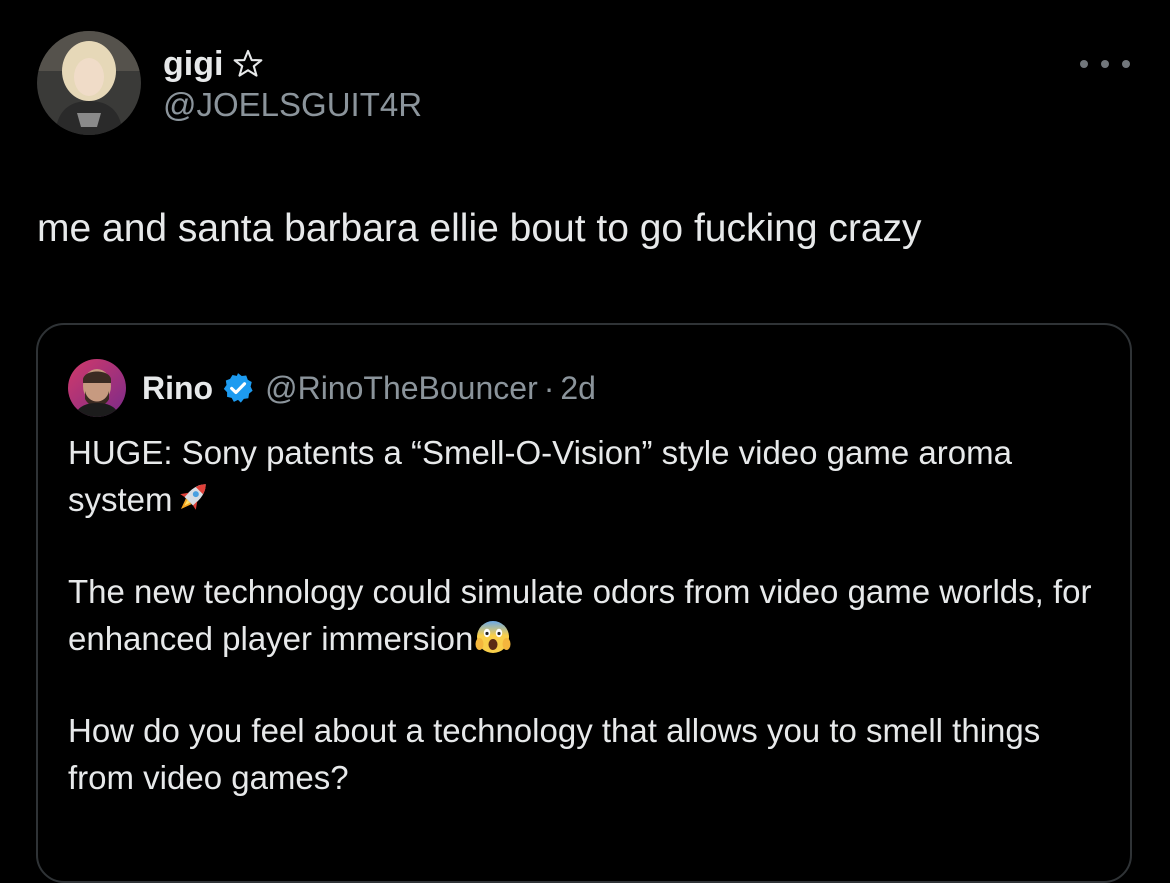 The image size is (1170, 883). I want to click on quote-author-name: Rino, so click(177, 388).